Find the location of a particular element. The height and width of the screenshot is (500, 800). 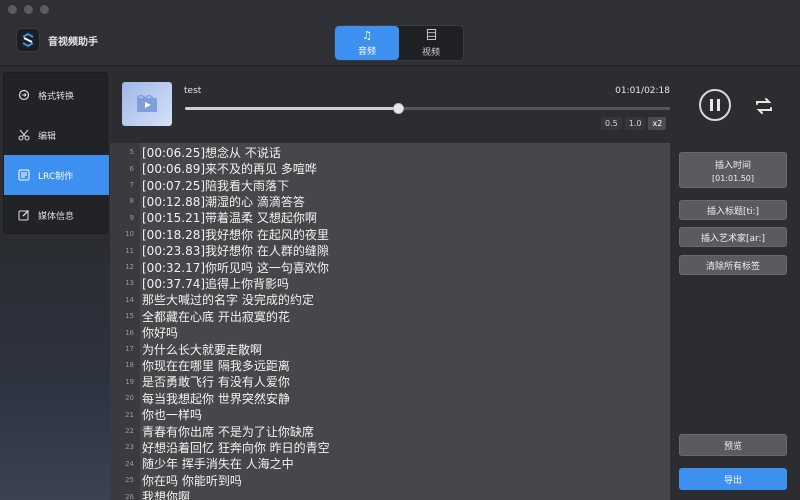

lyric-text: 你好吗 is located at coordinates (157, 332).